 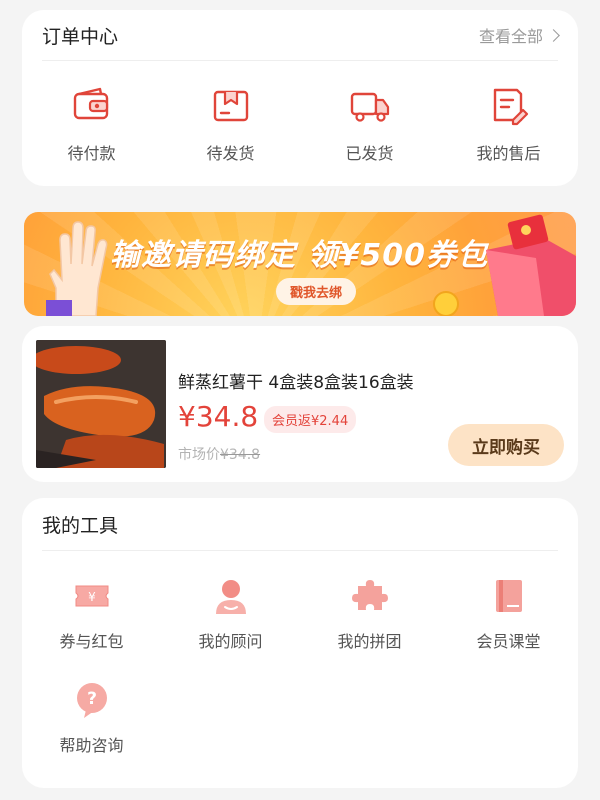 I want to click on hand-icon, so click(x=77, y=268).